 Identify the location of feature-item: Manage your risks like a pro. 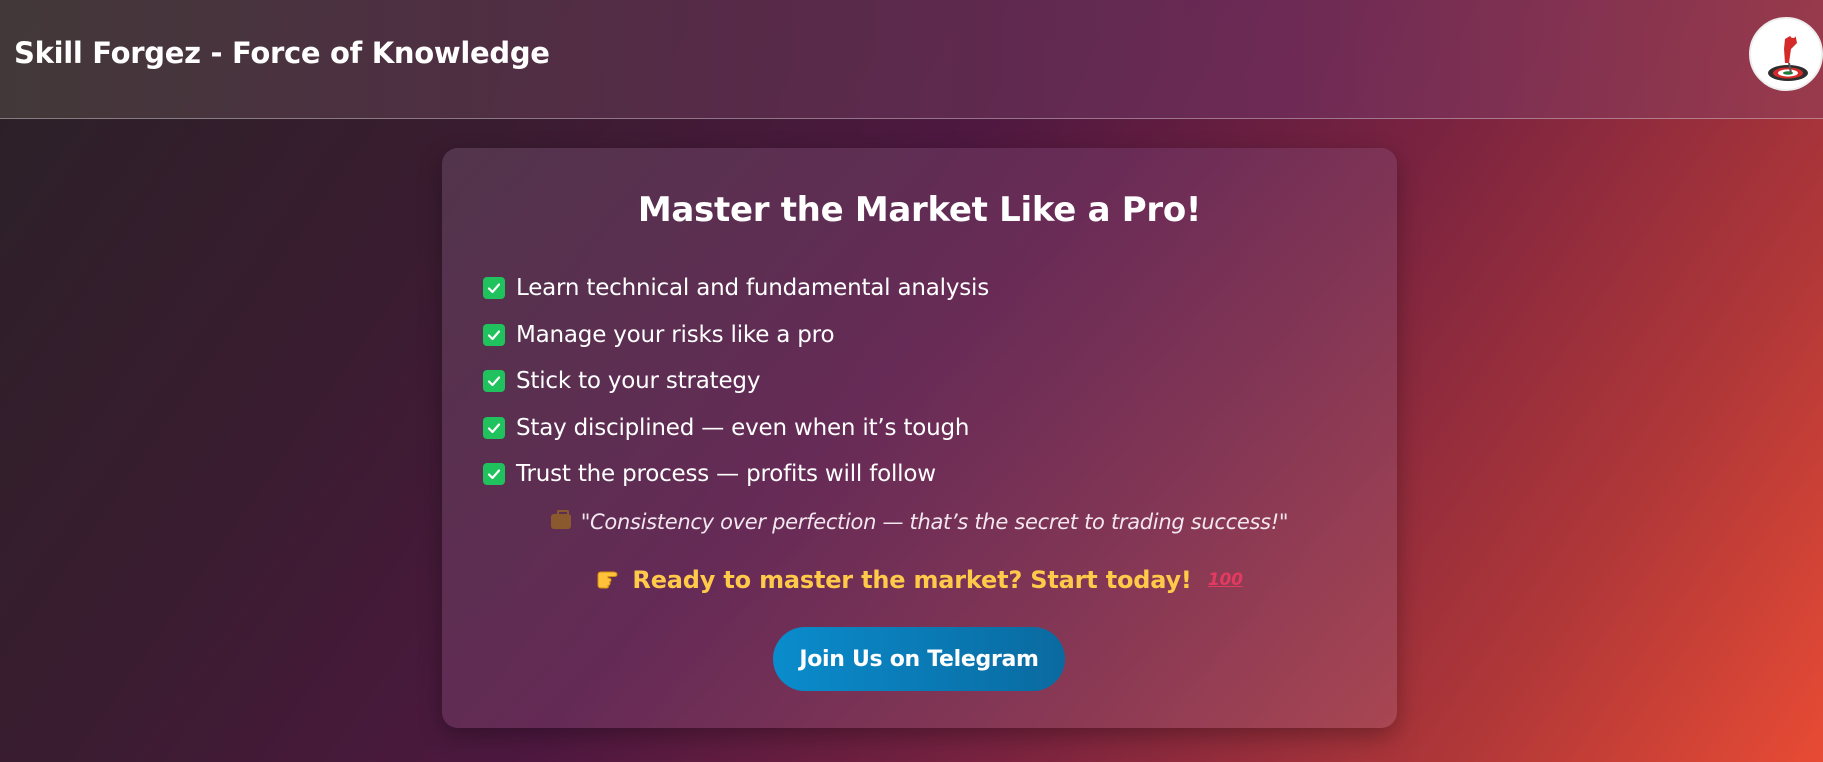
(736, 335).